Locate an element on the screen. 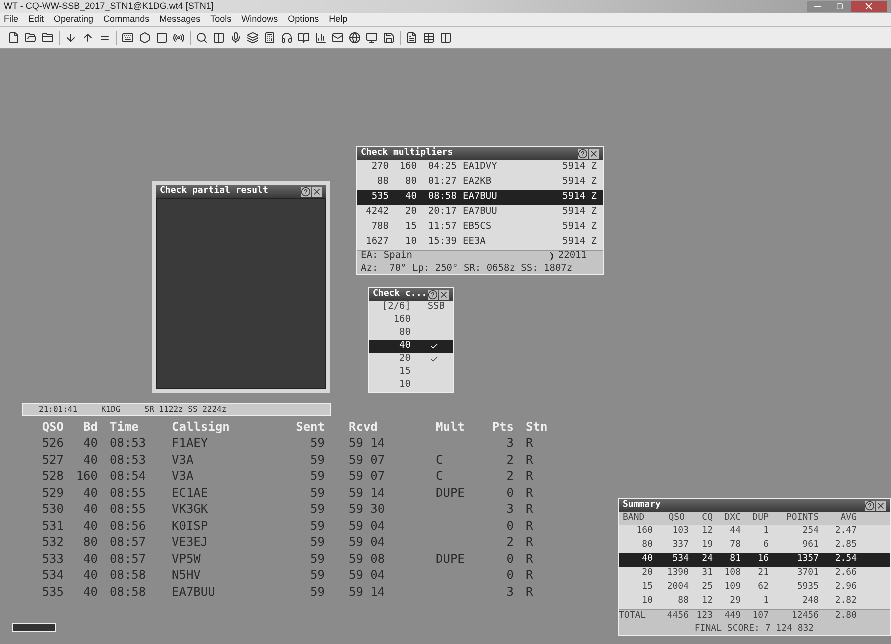  log-cell-text: 08:53 is located at coordinates (128, 460).